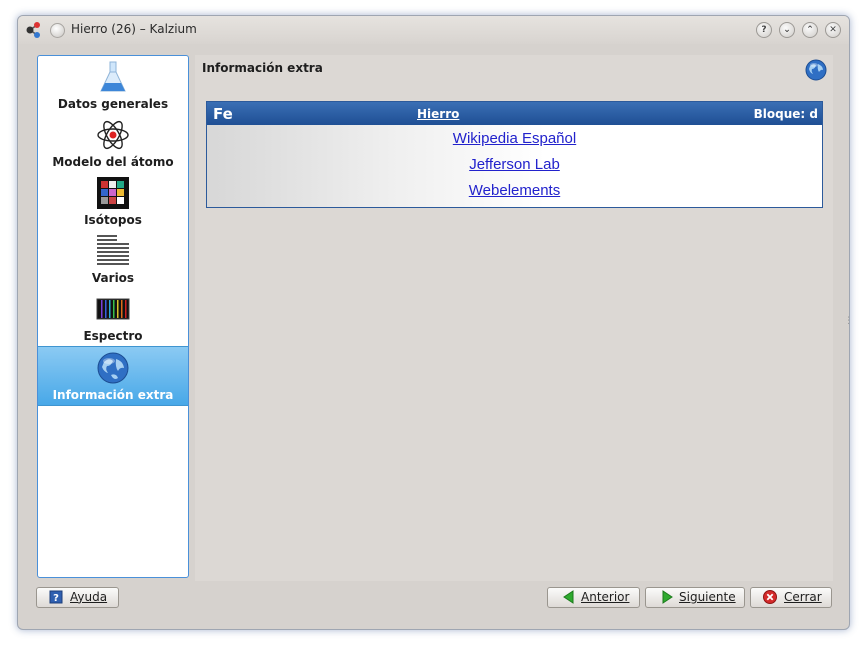  I want to click on help-book-icon: ?, so click(56, 597).